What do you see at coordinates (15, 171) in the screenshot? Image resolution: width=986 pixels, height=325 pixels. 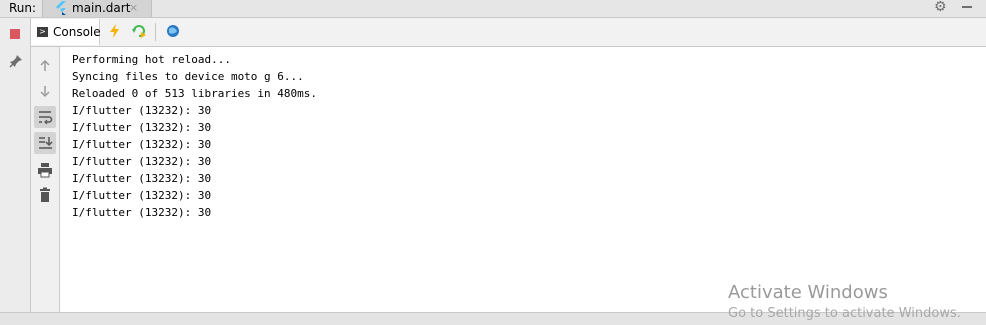 I see `run-actions-strip` at bounding box center [15, 171].